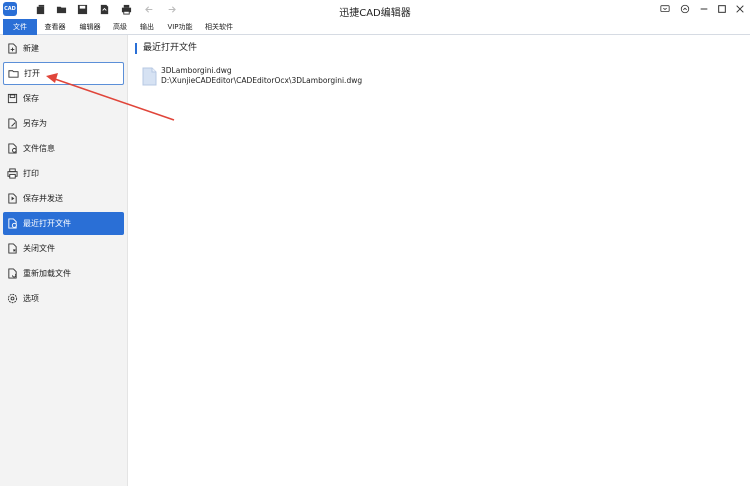 The width and height of the screenshot is (750, 486). What do you see at coordinates (31, 98) in the screenshot?
I see `sidebar-item-label: 保存` at bounding box center [31, 98].